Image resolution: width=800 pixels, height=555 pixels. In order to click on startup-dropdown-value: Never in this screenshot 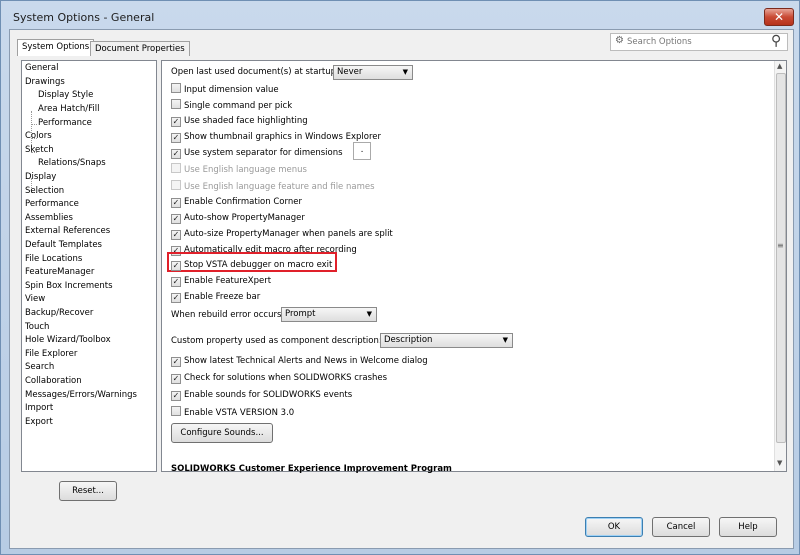, I will do `click(350, 72)`.